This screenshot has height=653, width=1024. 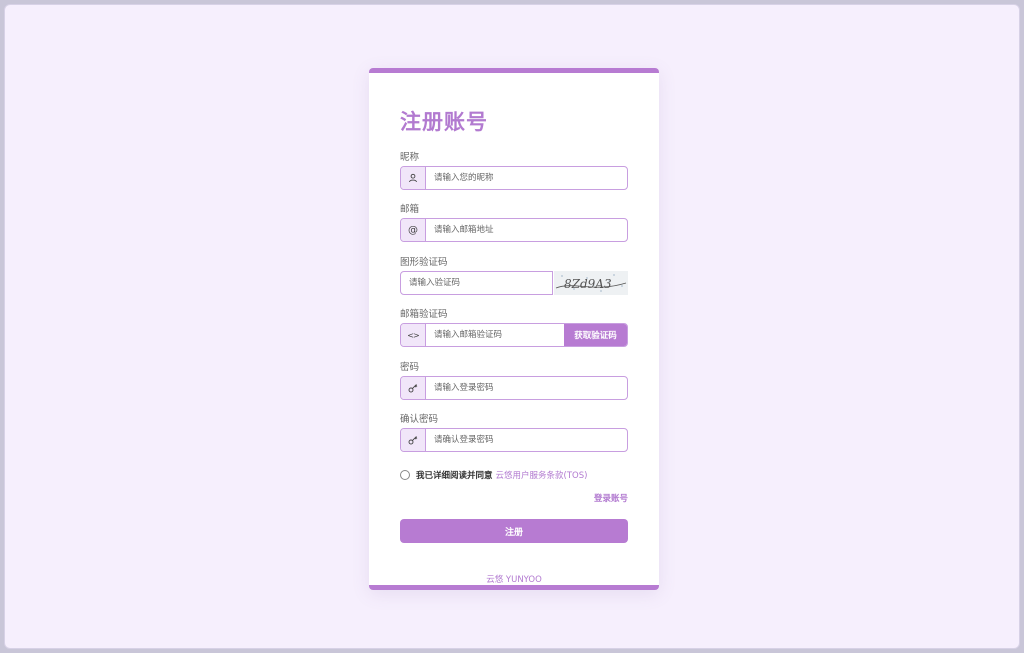 I want to click on register-button: 注册, so click(x=514, y=531).